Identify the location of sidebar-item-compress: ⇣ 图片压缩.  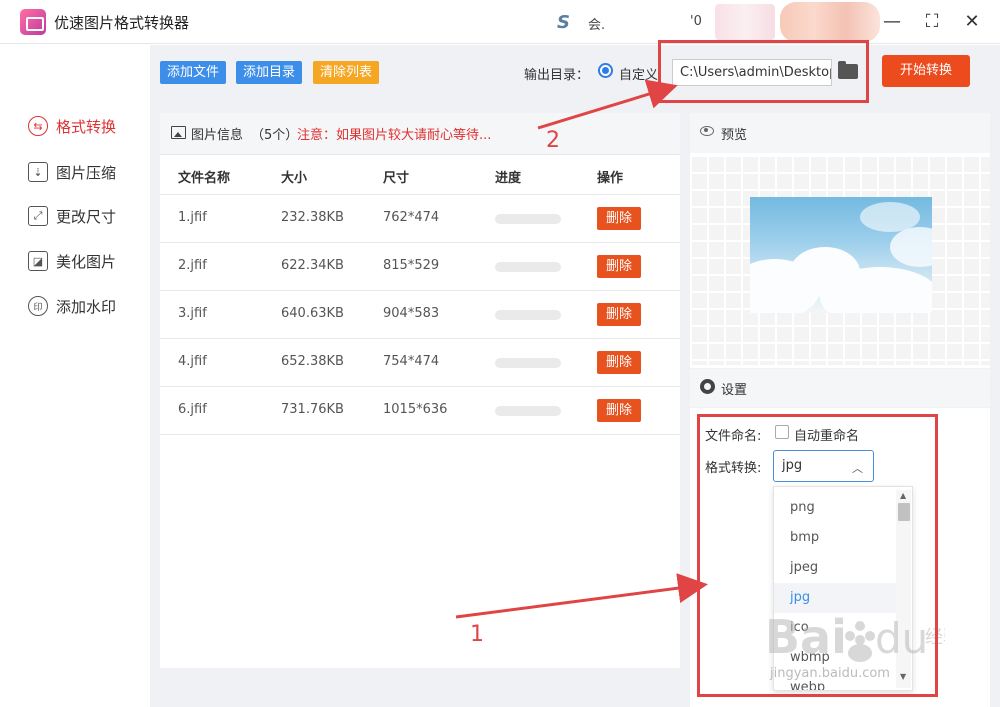
(72, 172).